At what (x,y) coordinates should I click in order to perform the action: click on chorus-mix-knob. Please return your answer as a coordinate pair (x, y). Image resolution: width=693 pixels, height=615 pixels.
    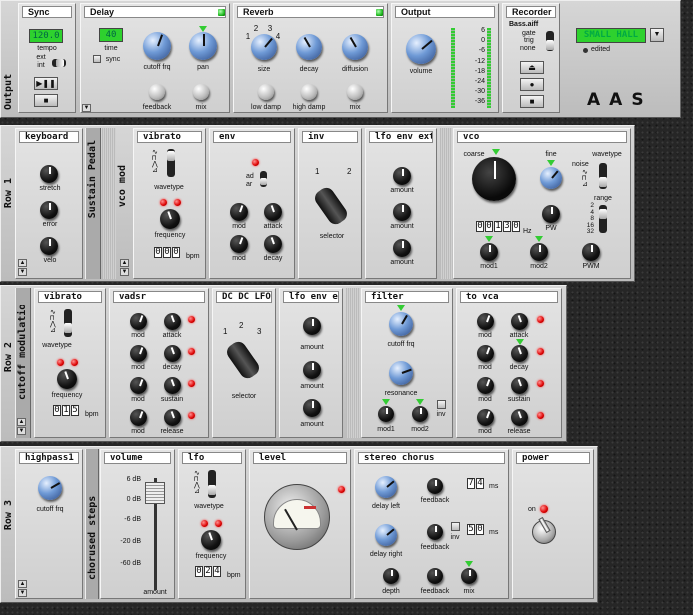
    Looking at the image, I should click on (469, 576).